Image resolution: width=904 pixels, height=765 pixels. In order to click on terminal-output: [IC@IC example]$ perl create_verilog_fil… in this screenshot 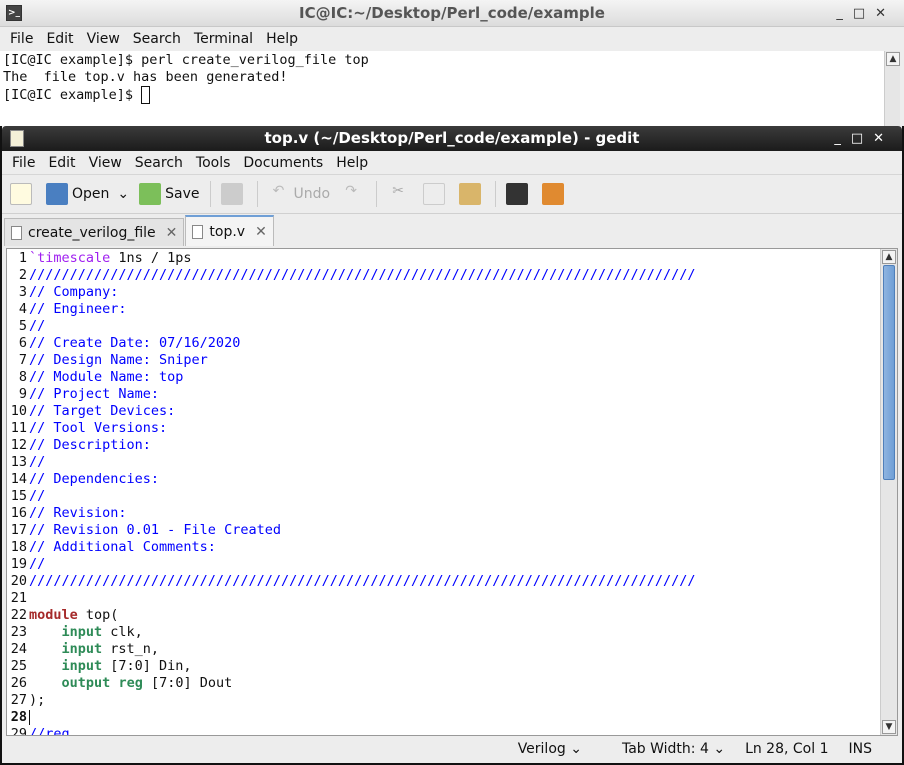, I will do `click(442, 90)`.